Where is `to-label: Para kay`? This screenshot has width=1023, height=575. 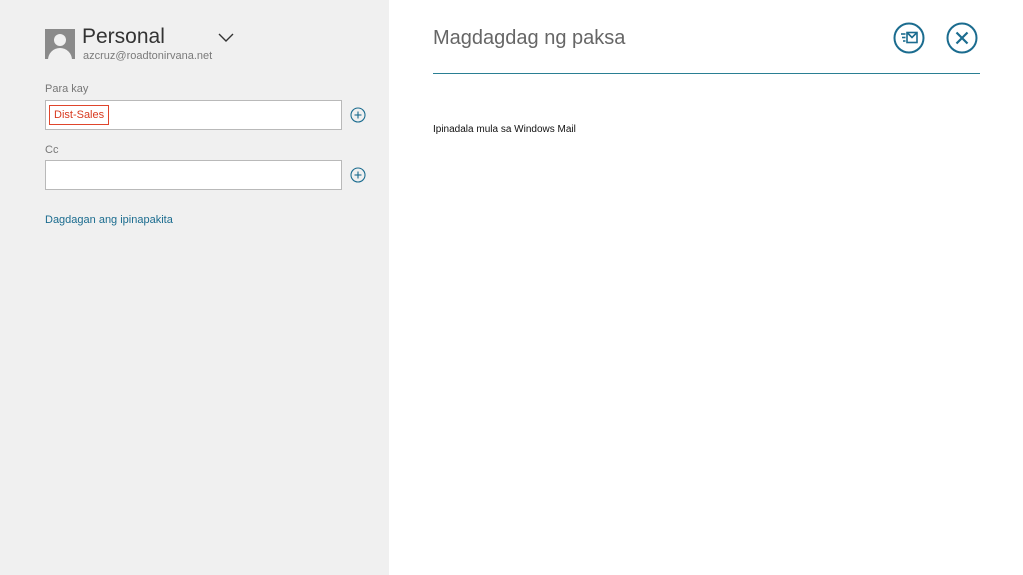
to-label: Para kay is located at coordinates (67, 89).